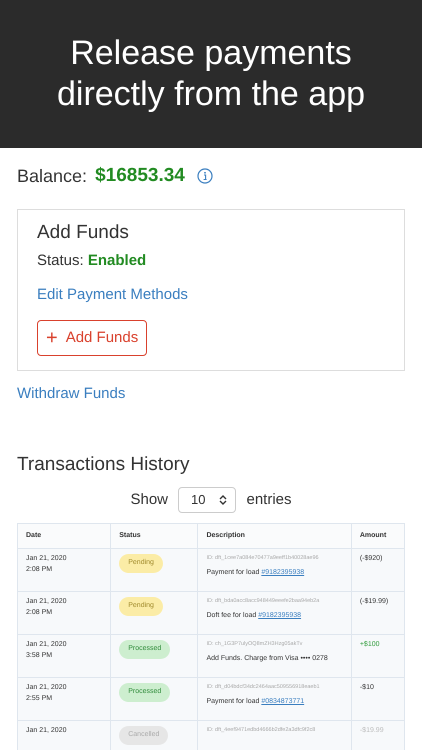 This screenshot has height=750, width=422. I want to click on card-title: Add Funds, so click(83, 233).